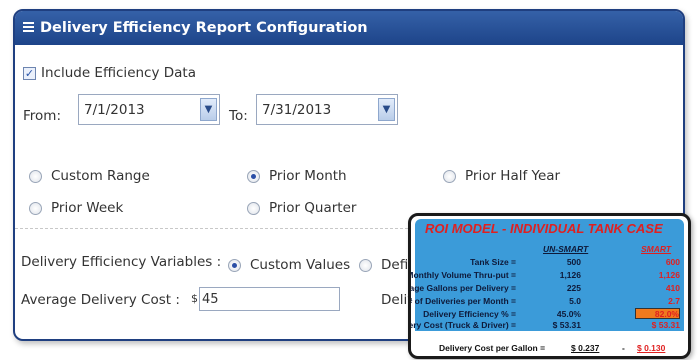  Describe the element at coordinates (544, 228) in the screenshot. I see `roi-title: ROI MODEL - INDIVIDUAL TANK CASE` at that location.